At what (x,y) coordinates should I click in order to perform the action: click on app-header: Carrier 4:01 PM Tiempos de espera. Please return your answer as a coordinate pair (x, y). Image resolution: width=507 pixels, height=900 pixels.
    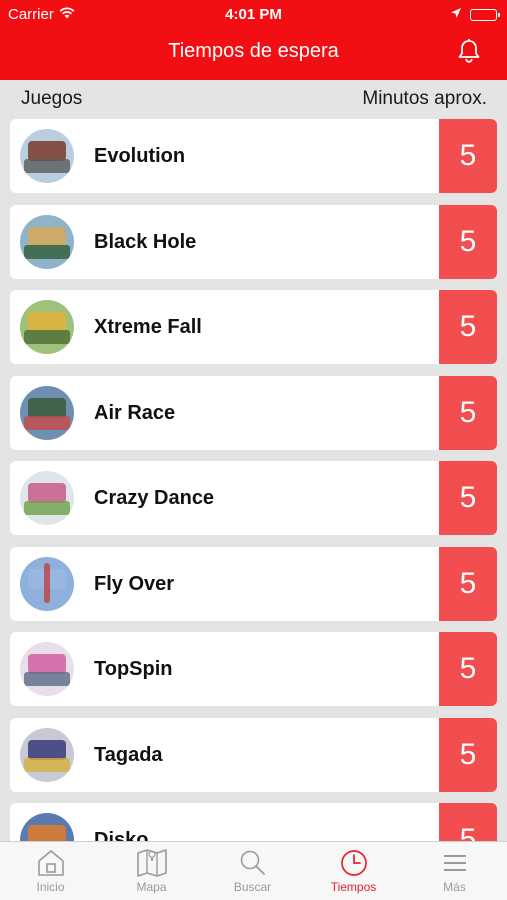
    Looking at the image, I should click on (253, 40).